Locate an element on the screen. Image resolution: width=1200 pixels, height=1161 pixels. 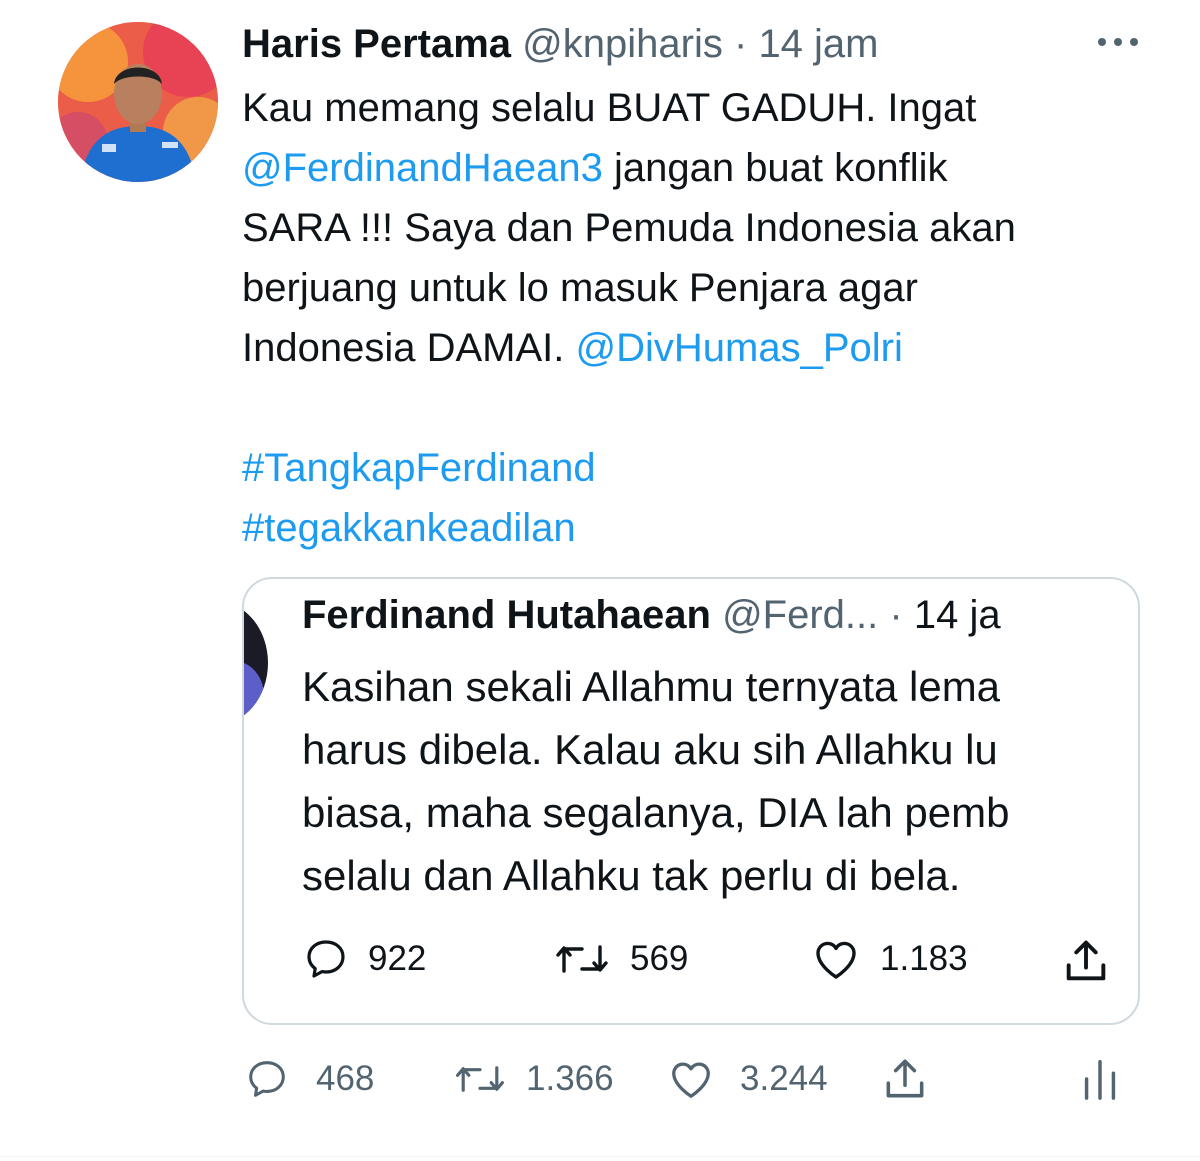
tweet-line-text: Indonesia DAMAI. is located at coordinates (409, 348).